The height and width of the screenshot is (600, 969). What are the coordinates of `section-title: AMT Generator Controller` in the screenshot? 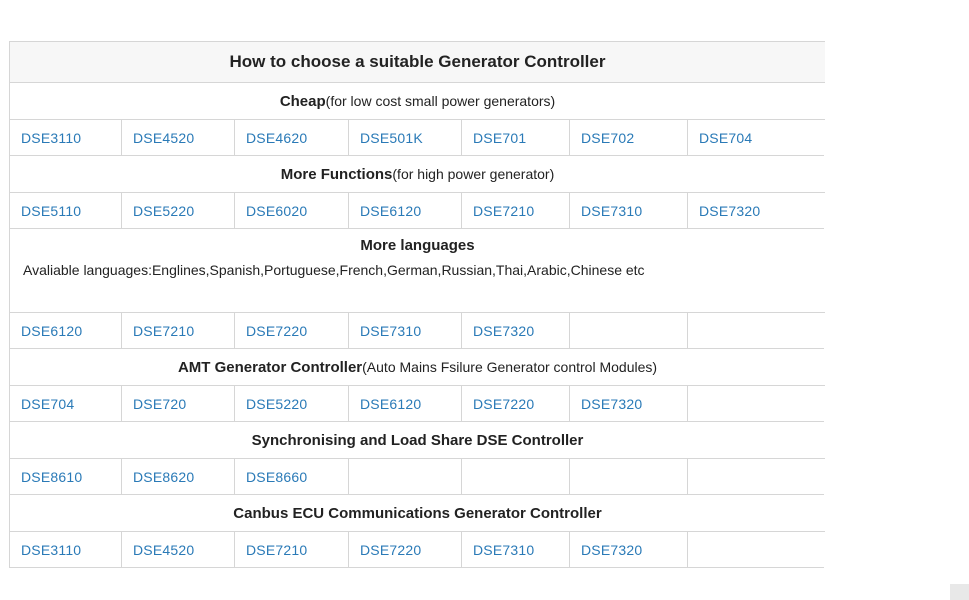 It's located at (270, 367).